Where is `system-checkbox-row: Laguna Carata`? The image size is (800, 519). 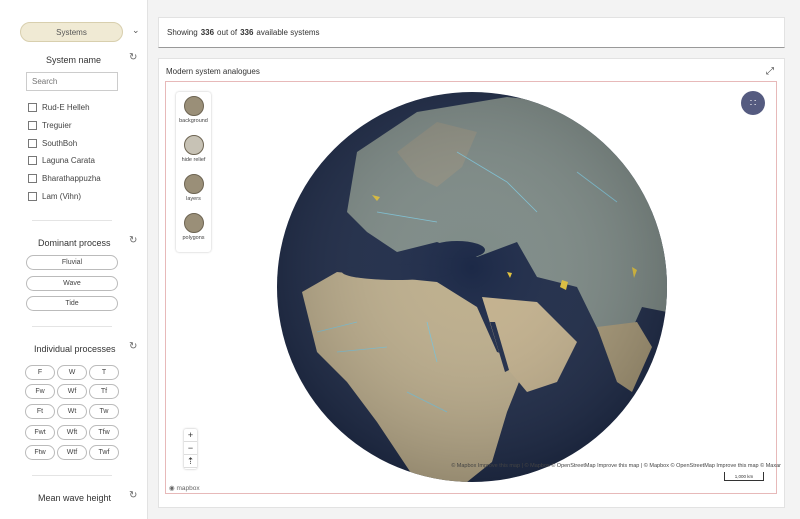 system-checkbox-row: Laguna Carata is located at coordinates (61, 160).